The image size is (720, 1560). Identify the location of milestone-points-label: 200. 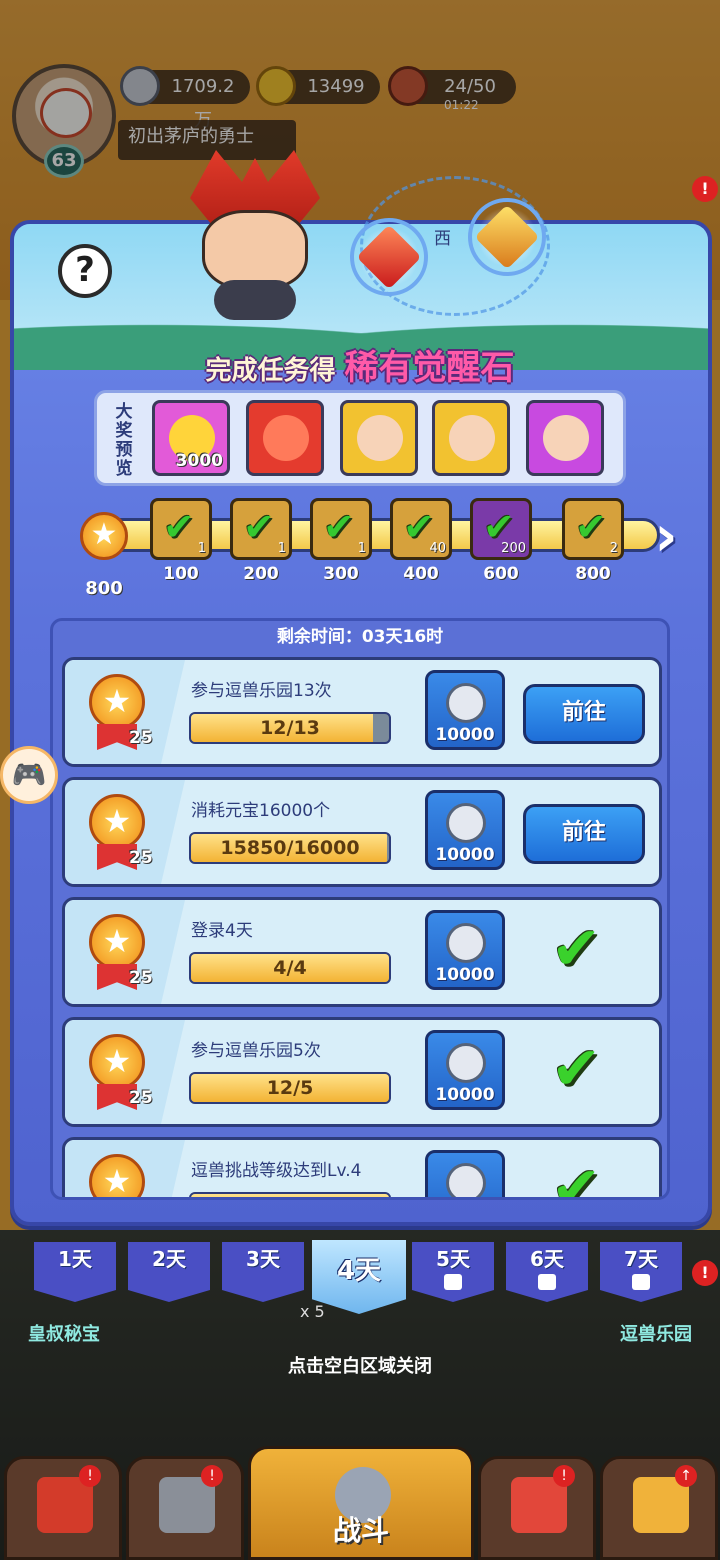
(261, 574).